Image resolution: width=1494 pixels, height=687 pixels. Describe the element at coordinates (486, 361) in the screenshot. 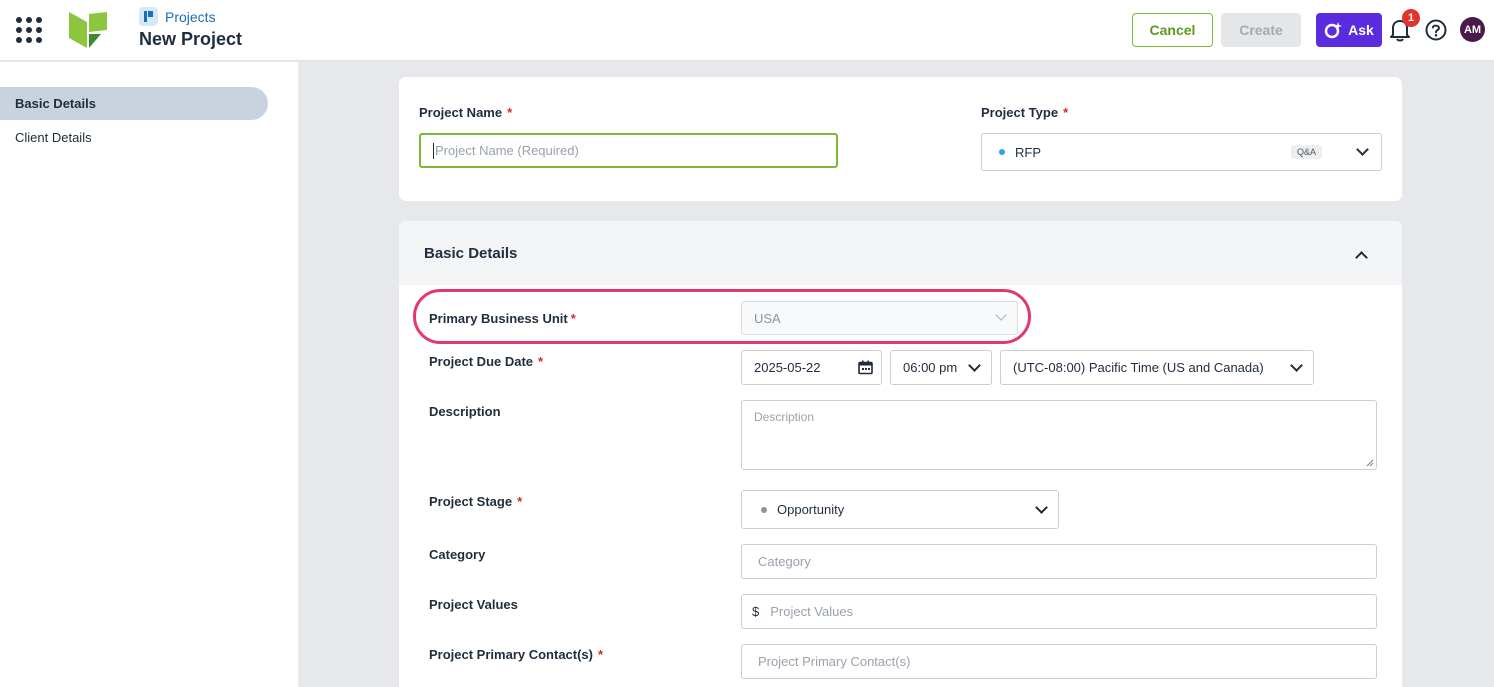

I see `project-due-date-label: Project Due Date *` at that location.